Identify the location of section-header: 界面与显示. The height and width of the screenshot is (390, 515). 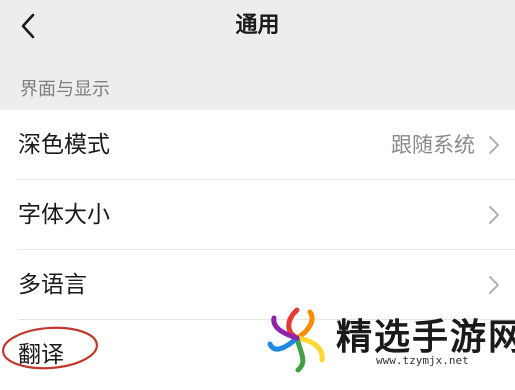
(65, 89).